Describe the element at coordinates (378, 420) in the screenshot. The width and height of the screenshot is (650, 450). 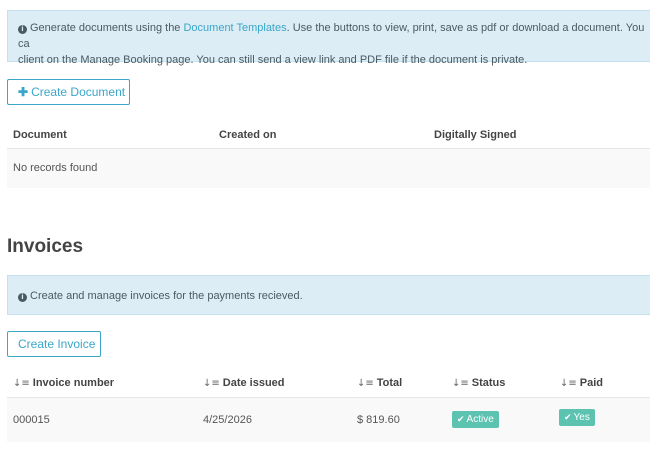
I see `invoice-total: $ 819.60` at that location.